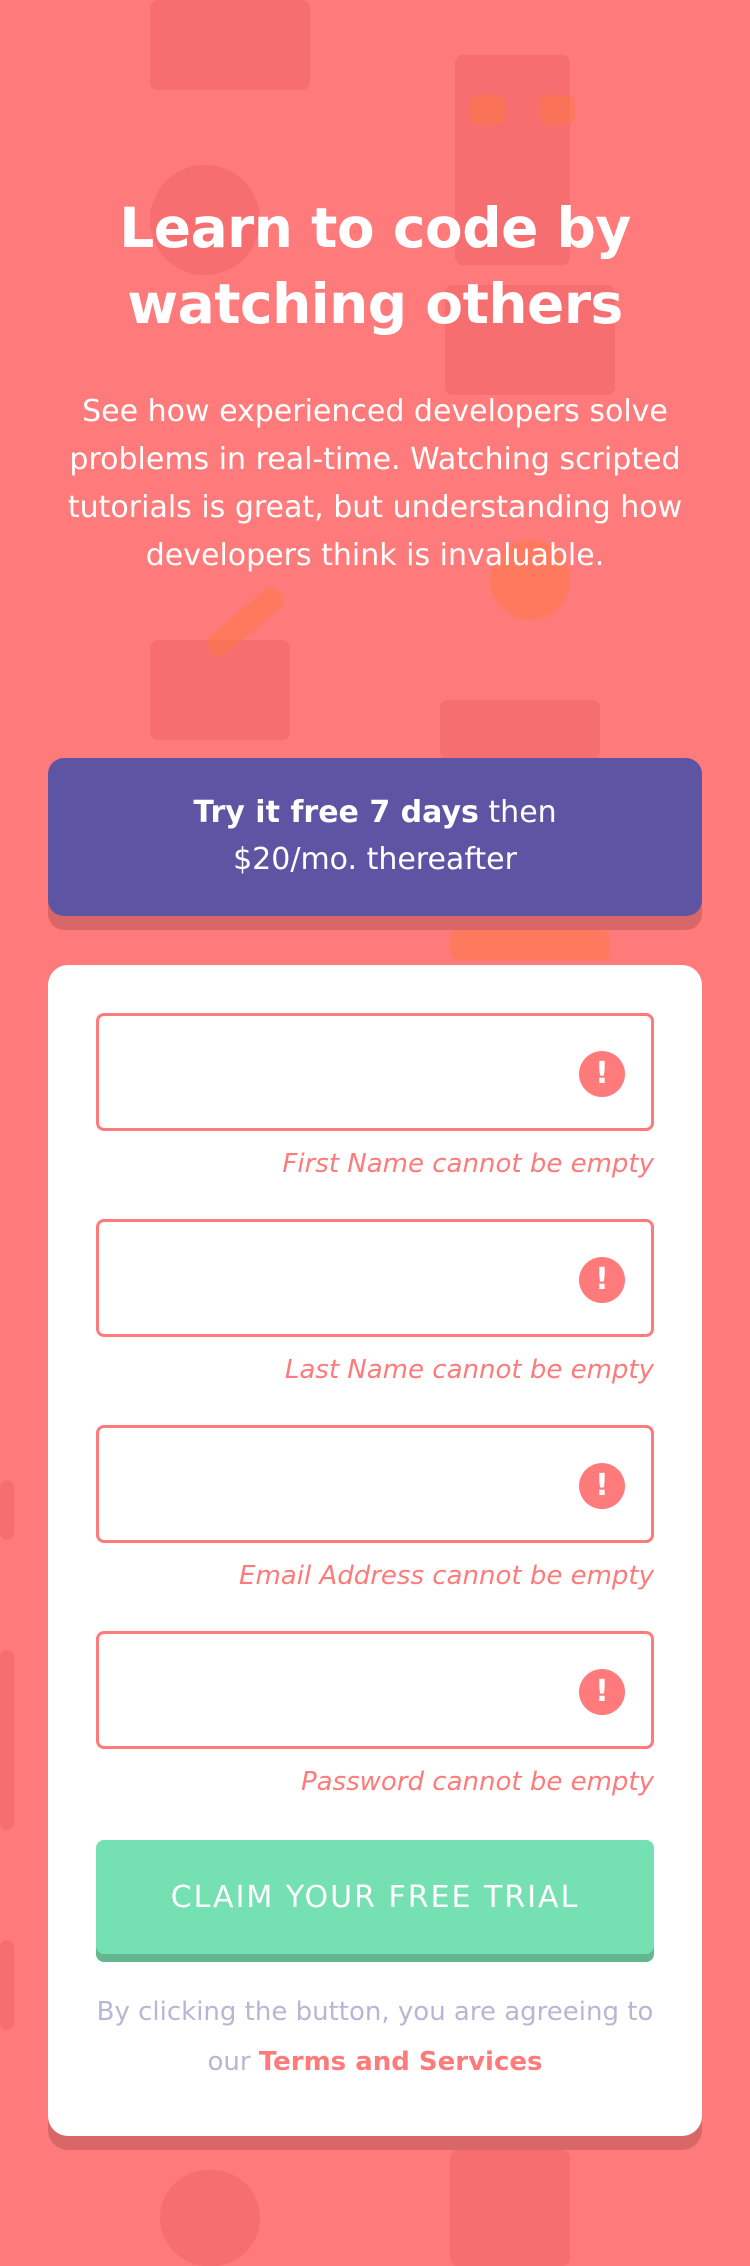  Describe the element at coordinates (375, 1897) in the screenshot. I see `claim-trial-button: CLAIM YOUR FREE TRIAL` at that location.